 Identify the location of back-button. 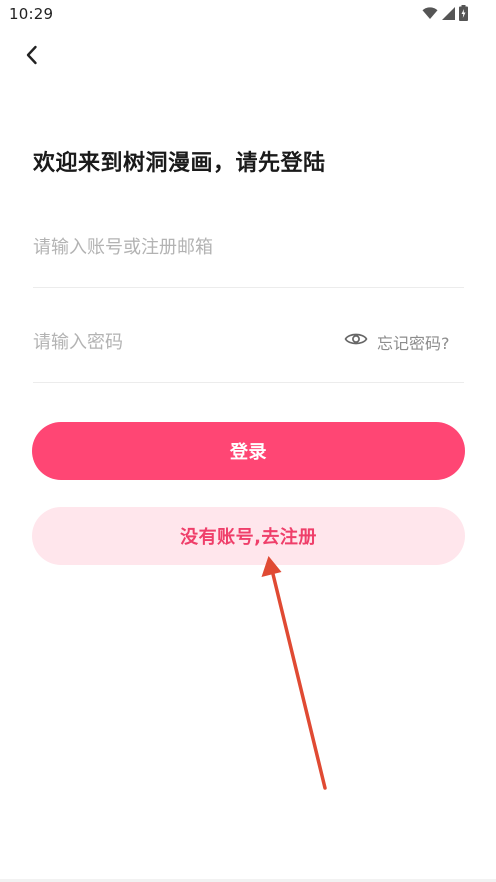
(32, 57).